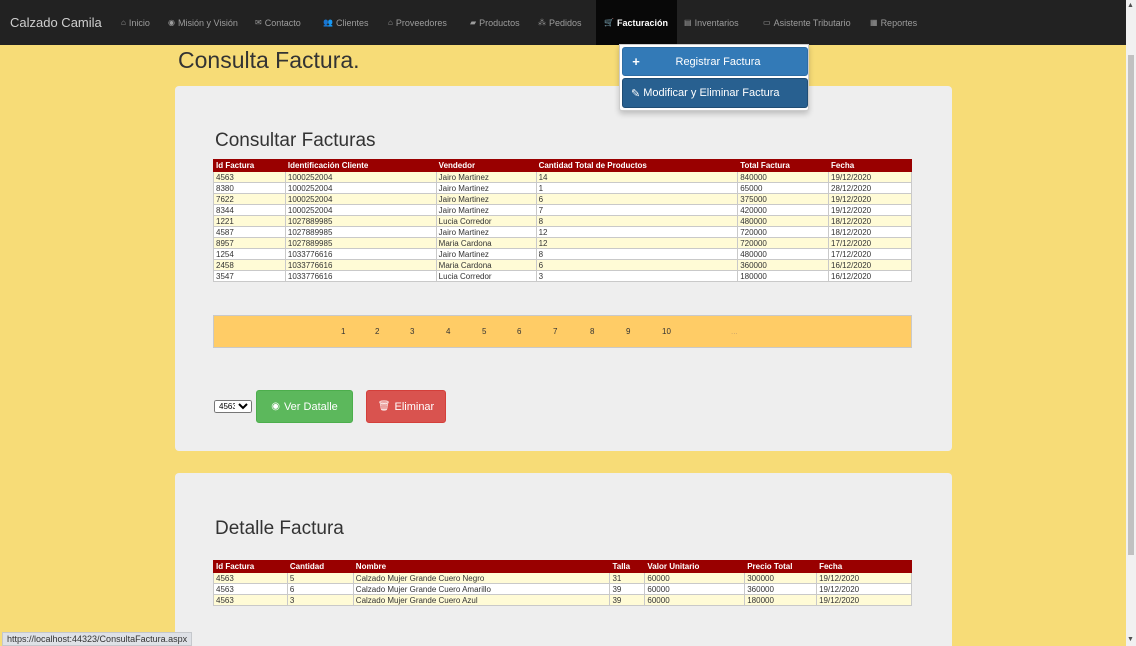  I want to click on detalle-title: Detalle Factura, so click(279, 528).